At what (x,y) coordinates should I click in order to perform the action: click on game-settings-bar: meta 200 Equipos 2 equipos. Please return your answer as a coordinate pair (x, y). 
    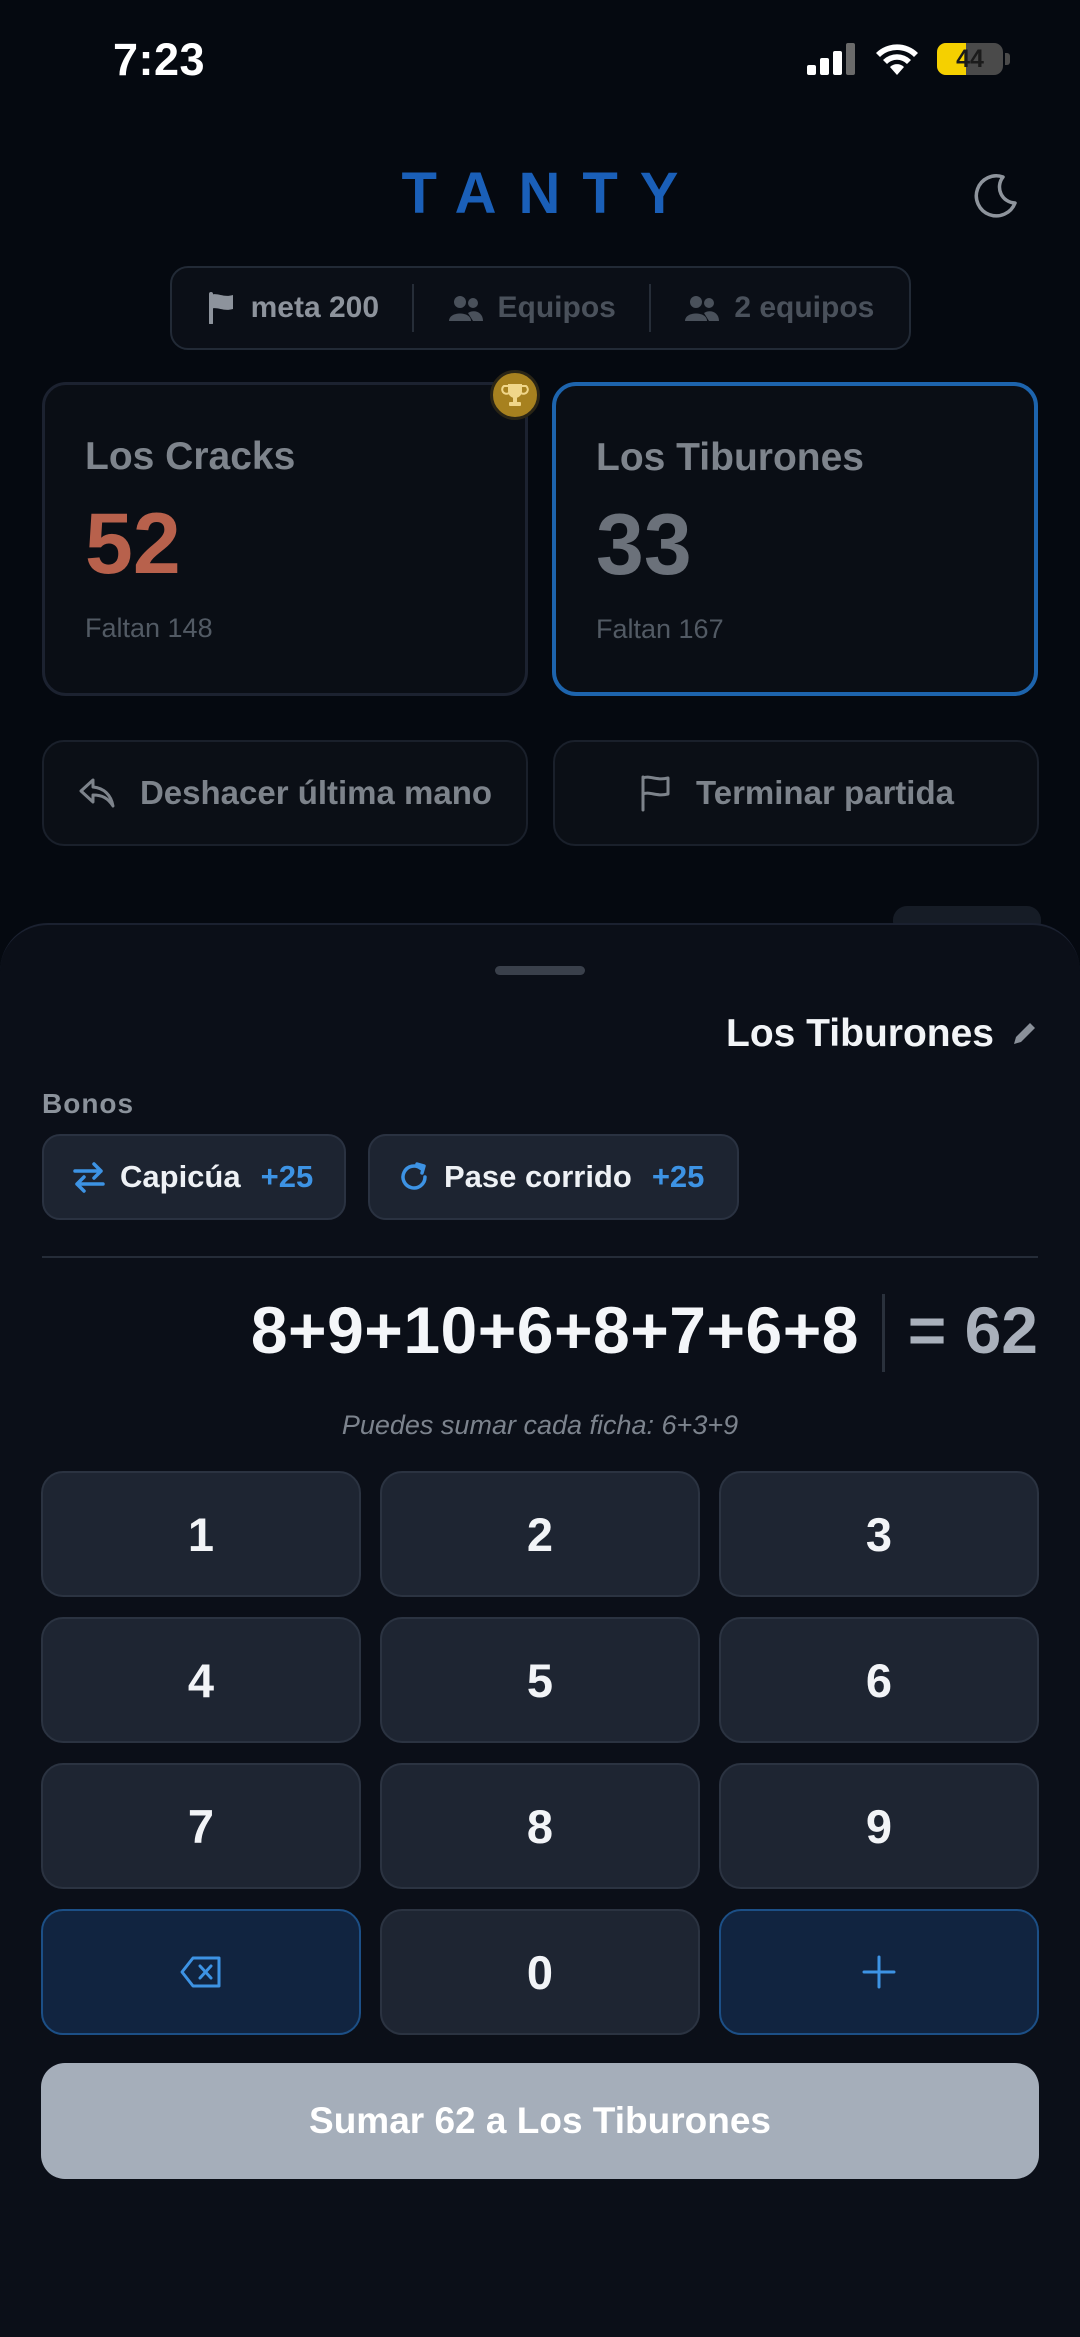
    Looking at the image, I should click on (540, 308).